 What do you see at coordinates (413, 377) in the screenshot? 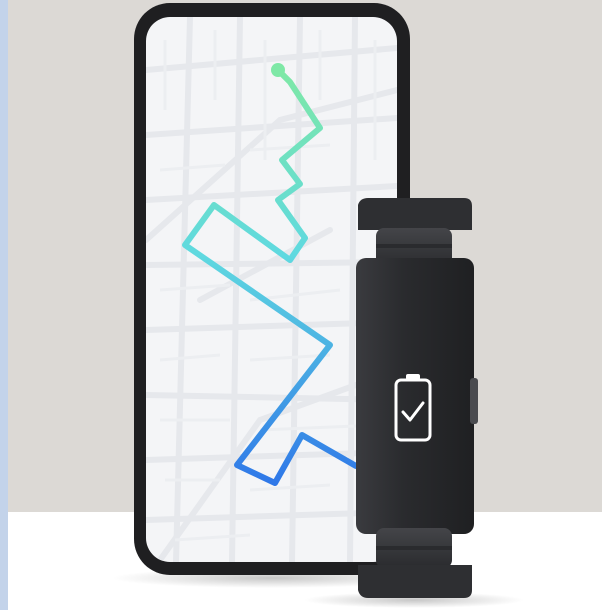
I see `battery-cap` at bounding box center [413, 377].